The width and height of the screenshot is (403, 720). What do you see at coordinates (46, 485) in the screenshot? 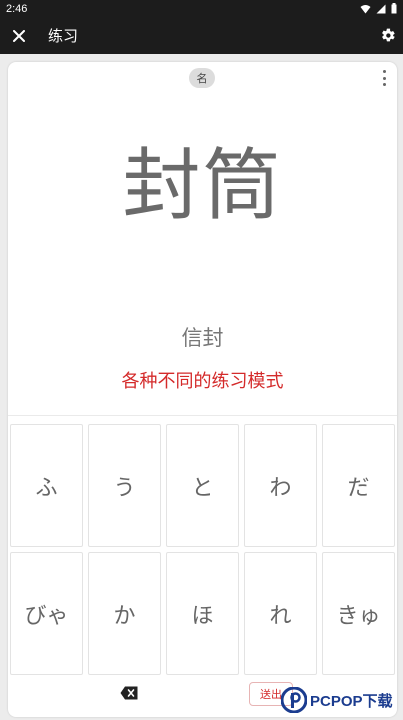
I see `kana-key: ふ` at bounding box center [46, 485].